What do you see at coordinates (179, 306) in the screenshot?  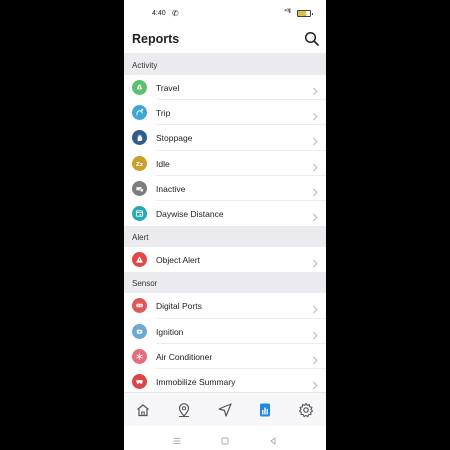 I see `report-item-label: Digital Ports` at bounding box center [179, 306].